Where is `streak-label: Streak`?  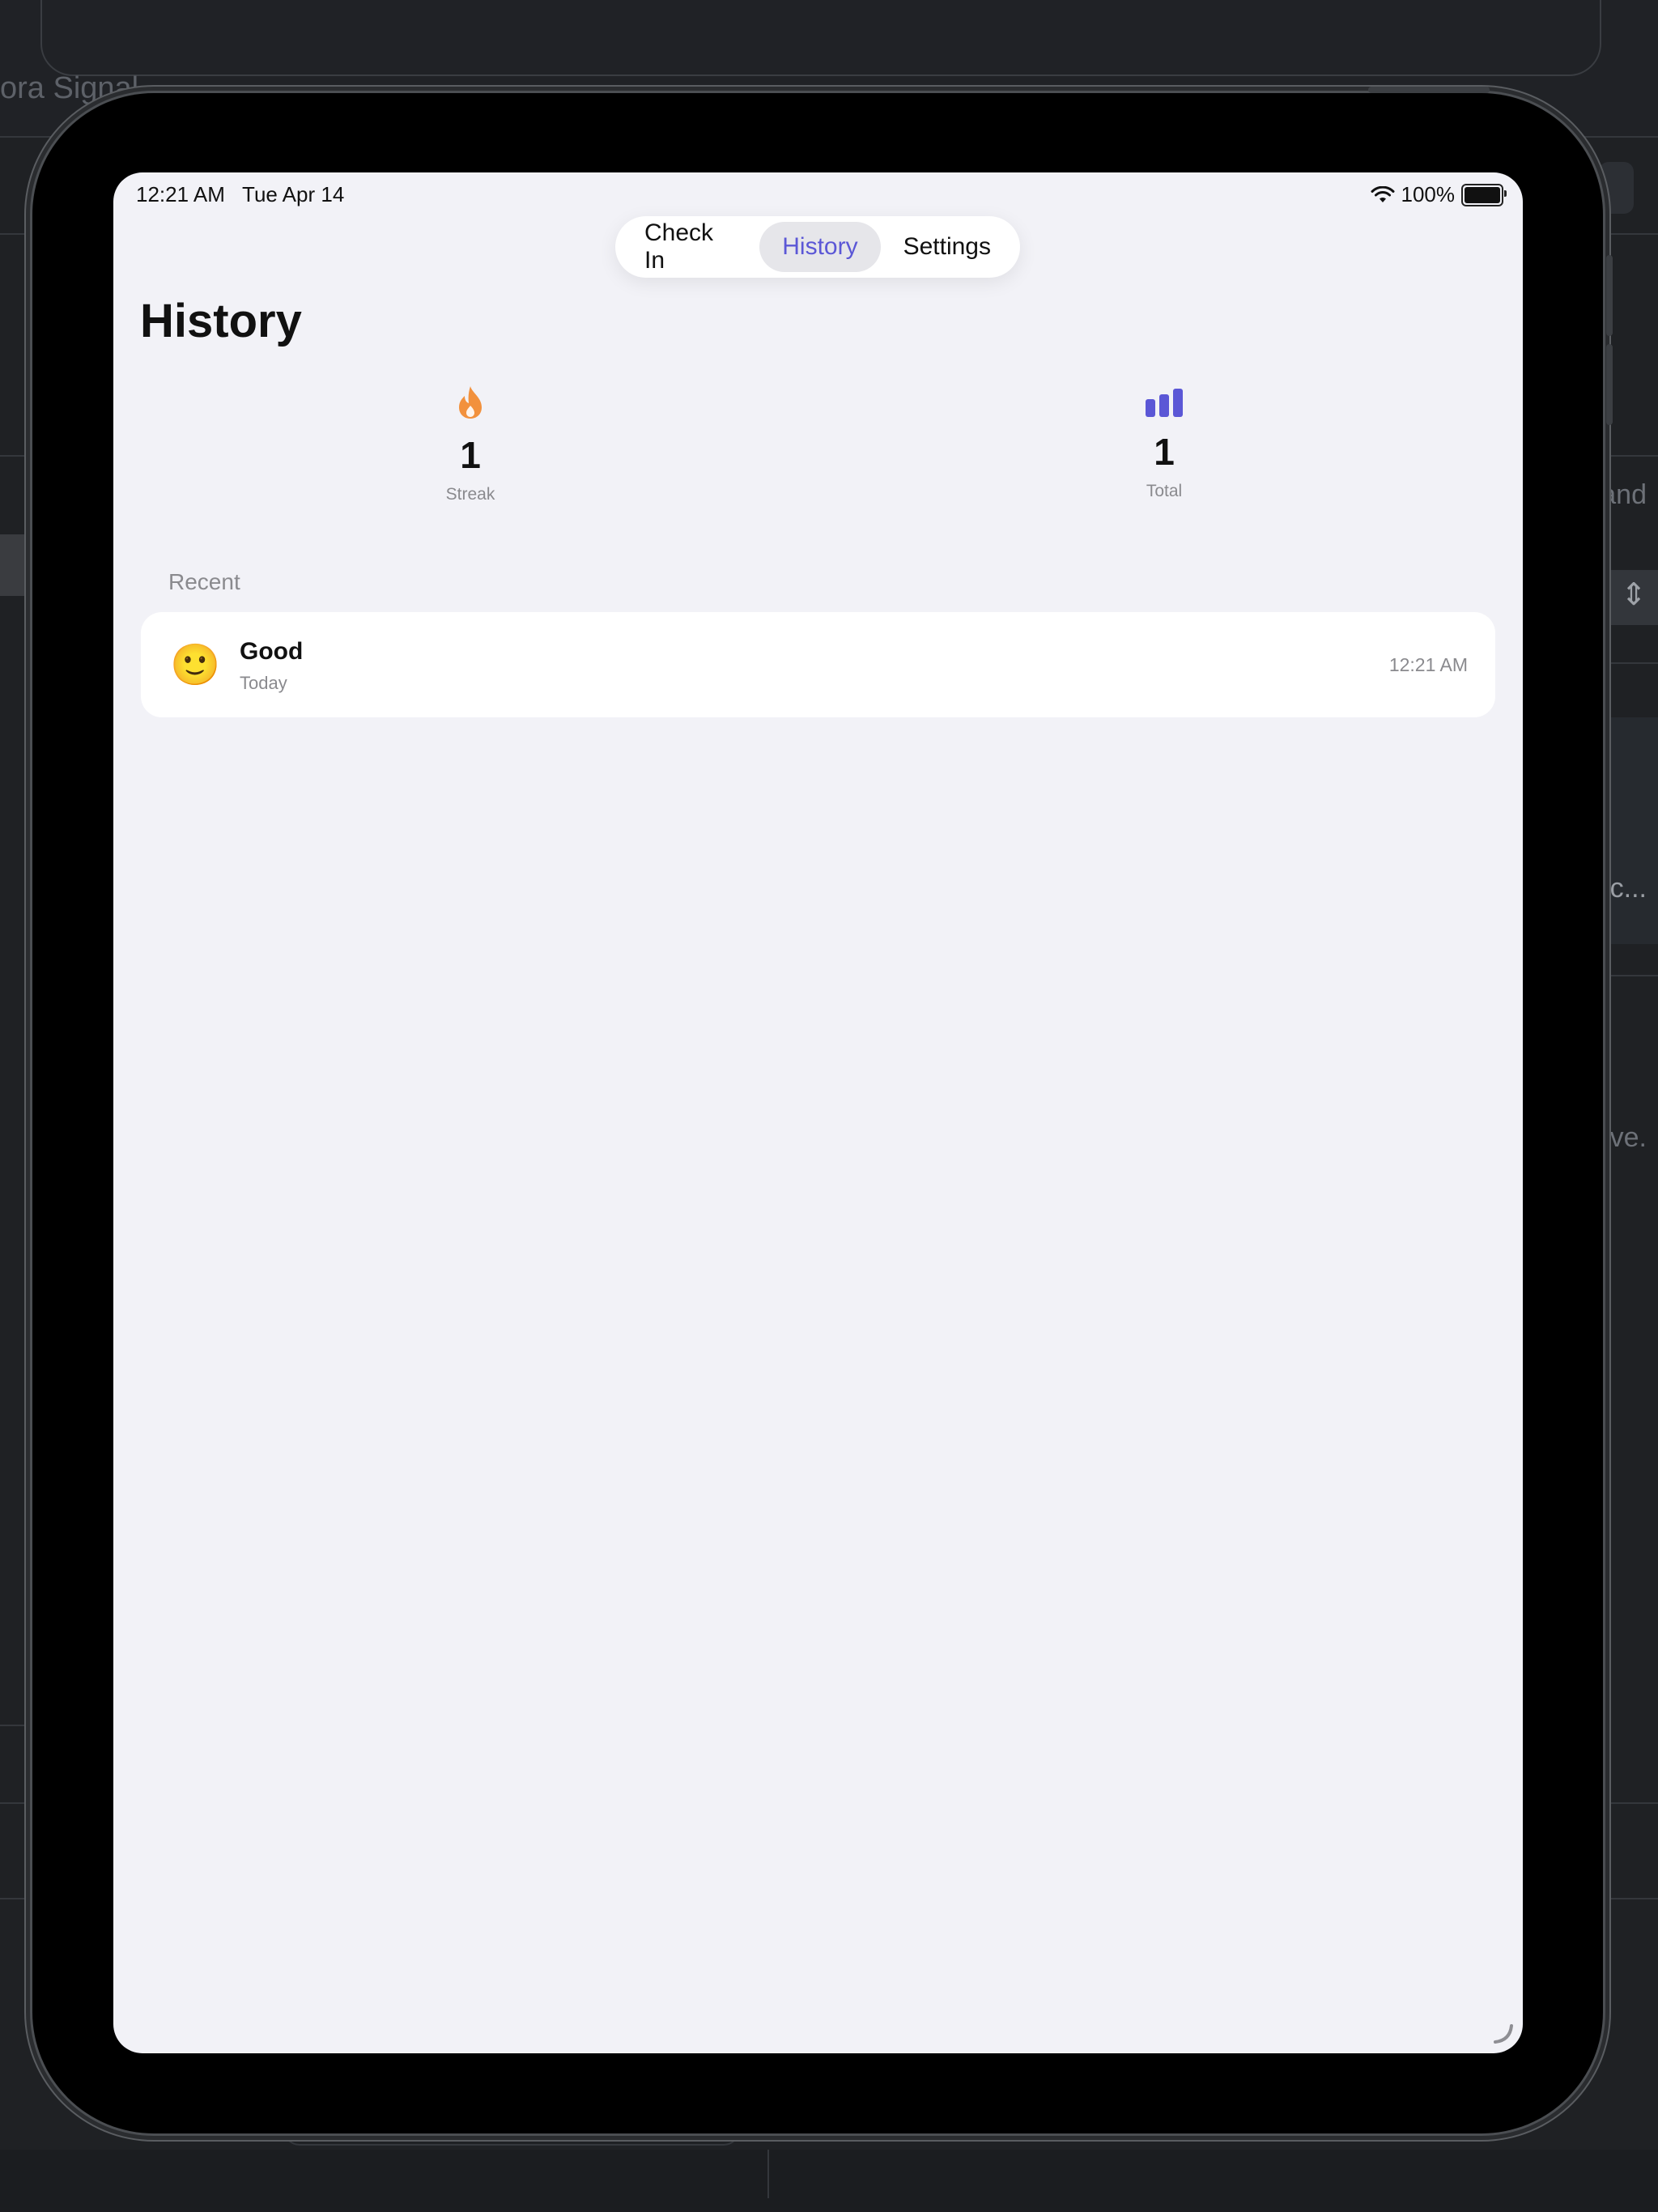
streak-label: Streak is located at coordinates (470, 495).